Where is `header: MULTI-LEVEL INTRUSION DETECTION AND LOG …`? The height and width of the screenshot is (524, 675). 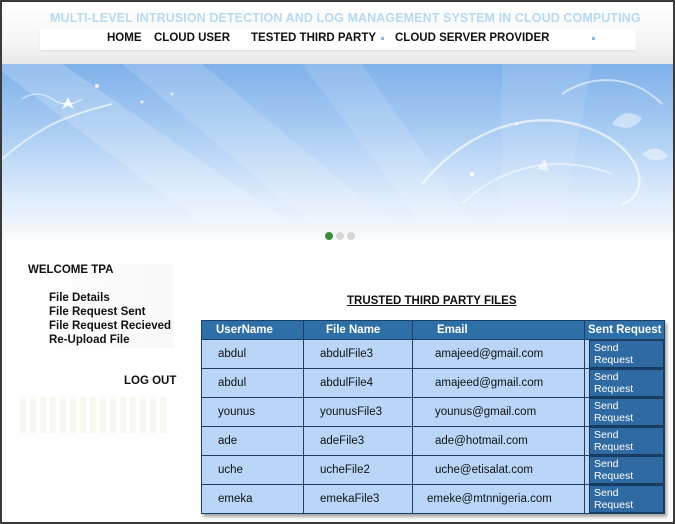 header: MULTI-LEVEL INTRUSION DETECTION AND LOG … is located at coordinates (337, 33).